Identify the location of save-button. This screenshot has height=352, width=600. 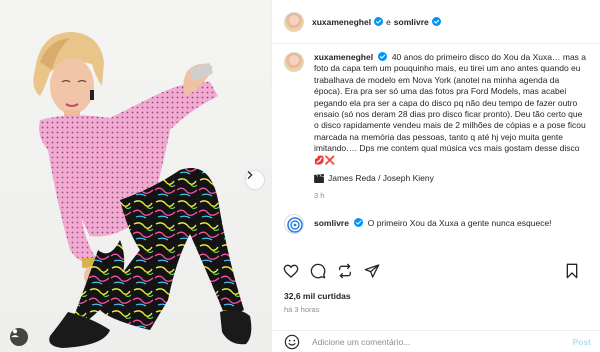
(572, 271).